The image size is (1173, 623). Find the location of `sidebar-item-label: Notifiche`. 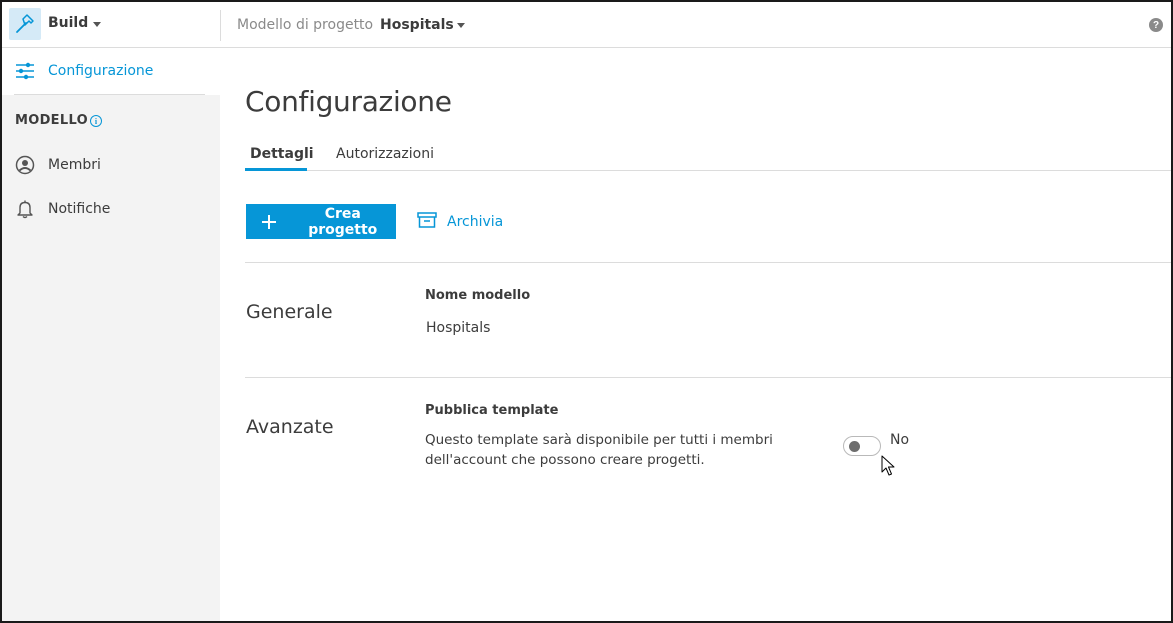

sidebar-item-label: Notifiche is located at coordinates (79, 209).